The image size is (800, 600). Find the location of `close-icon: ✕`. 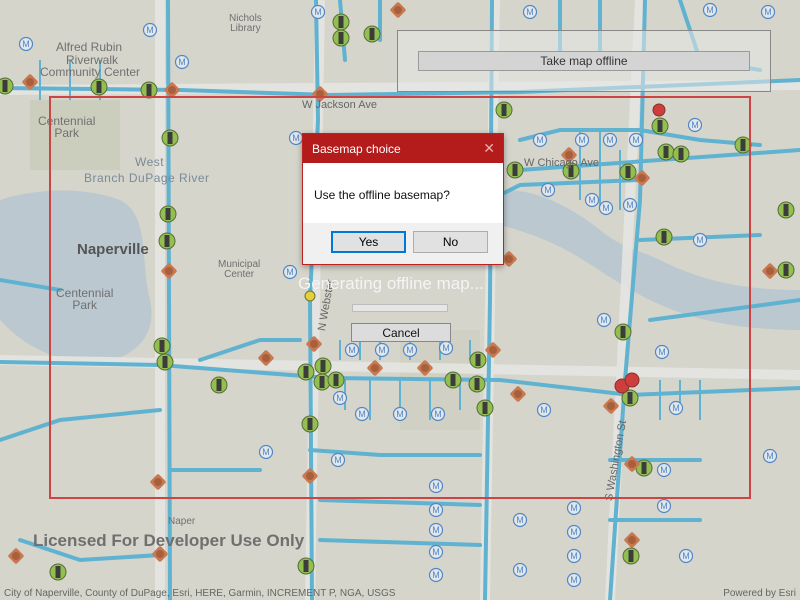

close-icon: ✕ is located at coordinates (489, 148).